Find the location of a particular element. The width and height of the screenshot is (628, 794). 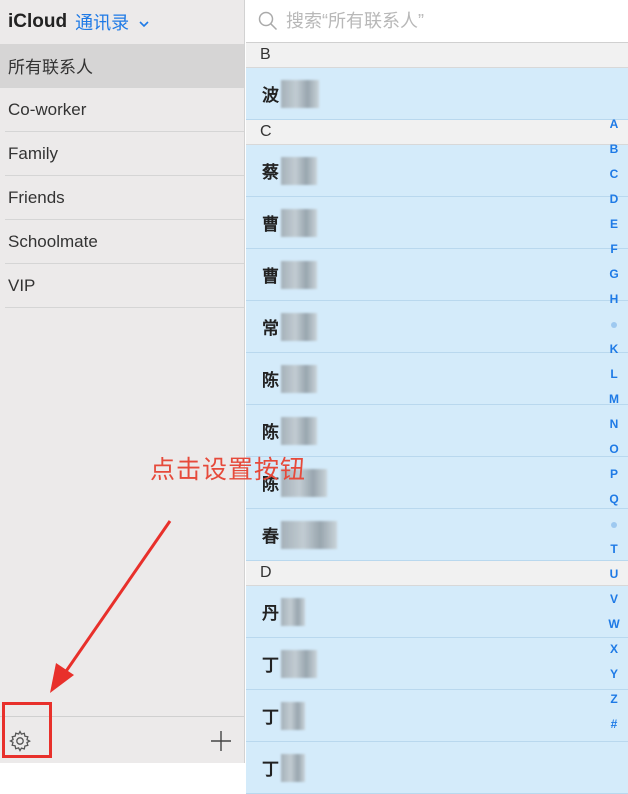

contacts-menu: 通讯录 is located at coordinates (112, 22).